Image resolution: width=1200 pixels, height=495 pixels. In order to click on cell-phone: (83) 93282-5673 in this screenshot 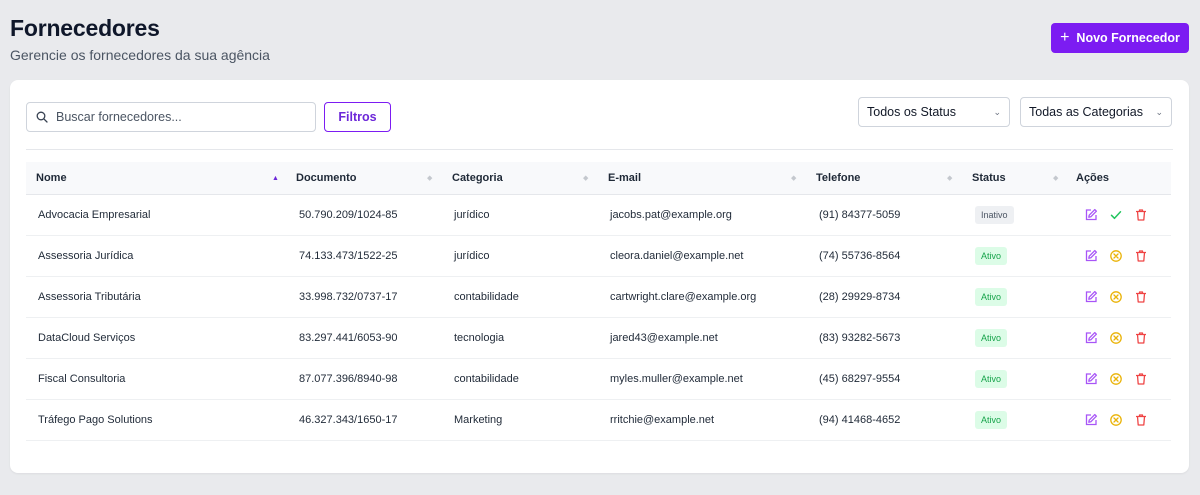, I will do `click(860, 338)`.